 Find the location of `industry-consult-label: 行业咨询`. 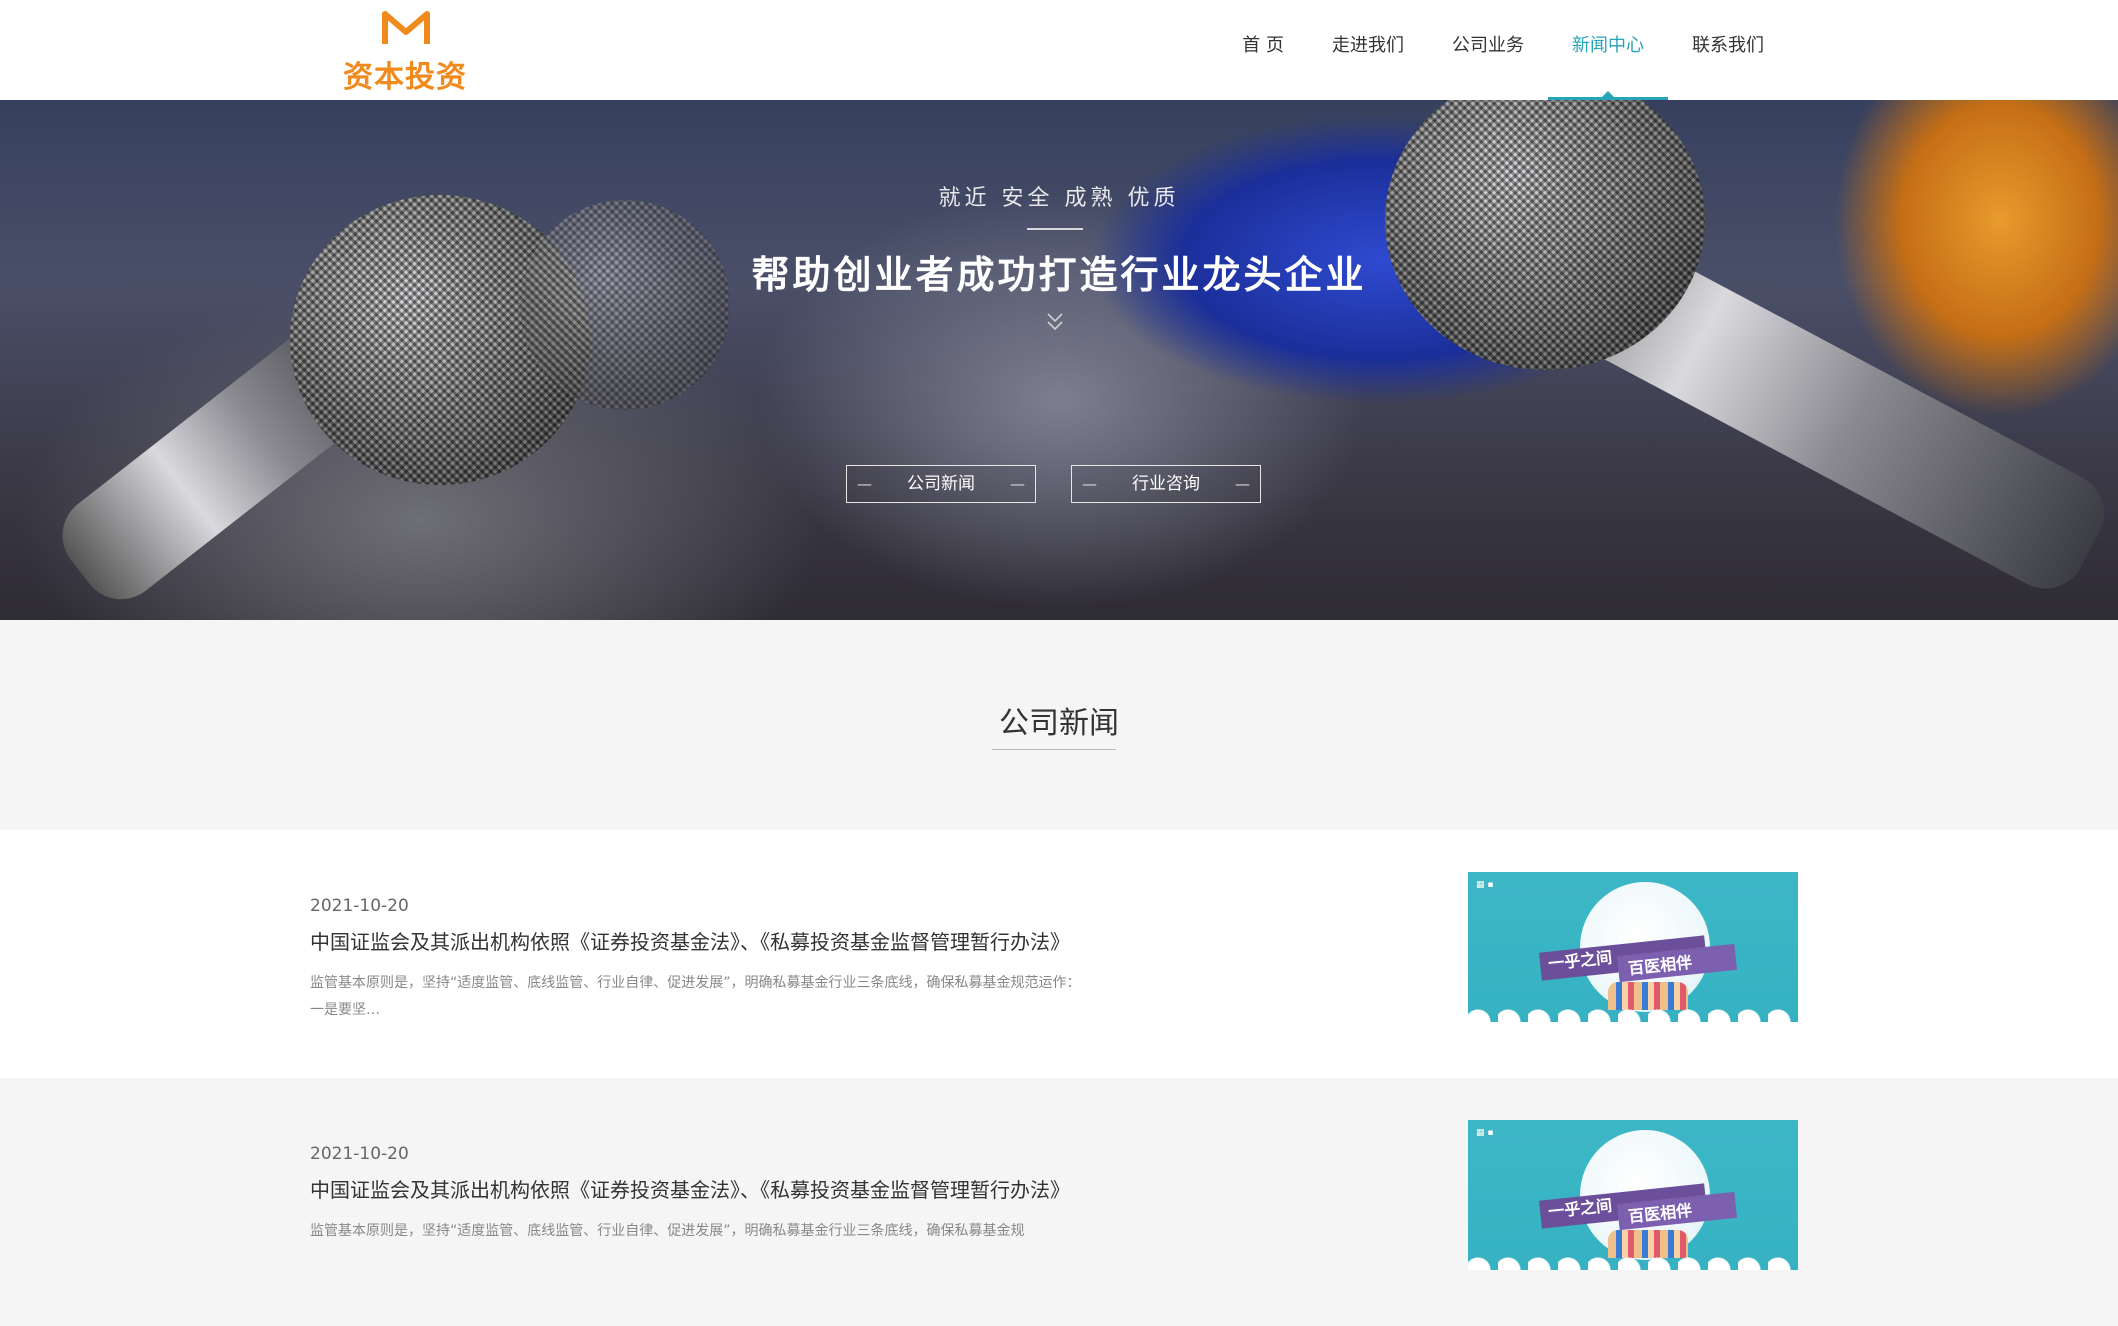

industry-consult-label: 行业咨询 is located at coordinates (1166, 484).